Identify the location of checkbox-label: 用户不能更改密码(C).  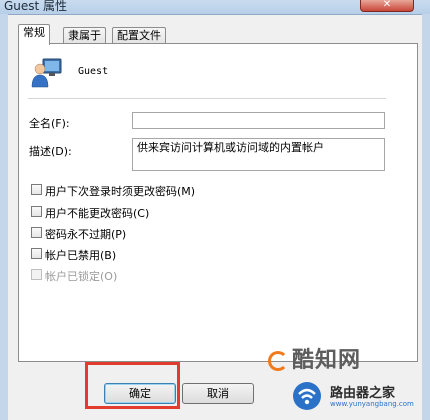
(97, 213).